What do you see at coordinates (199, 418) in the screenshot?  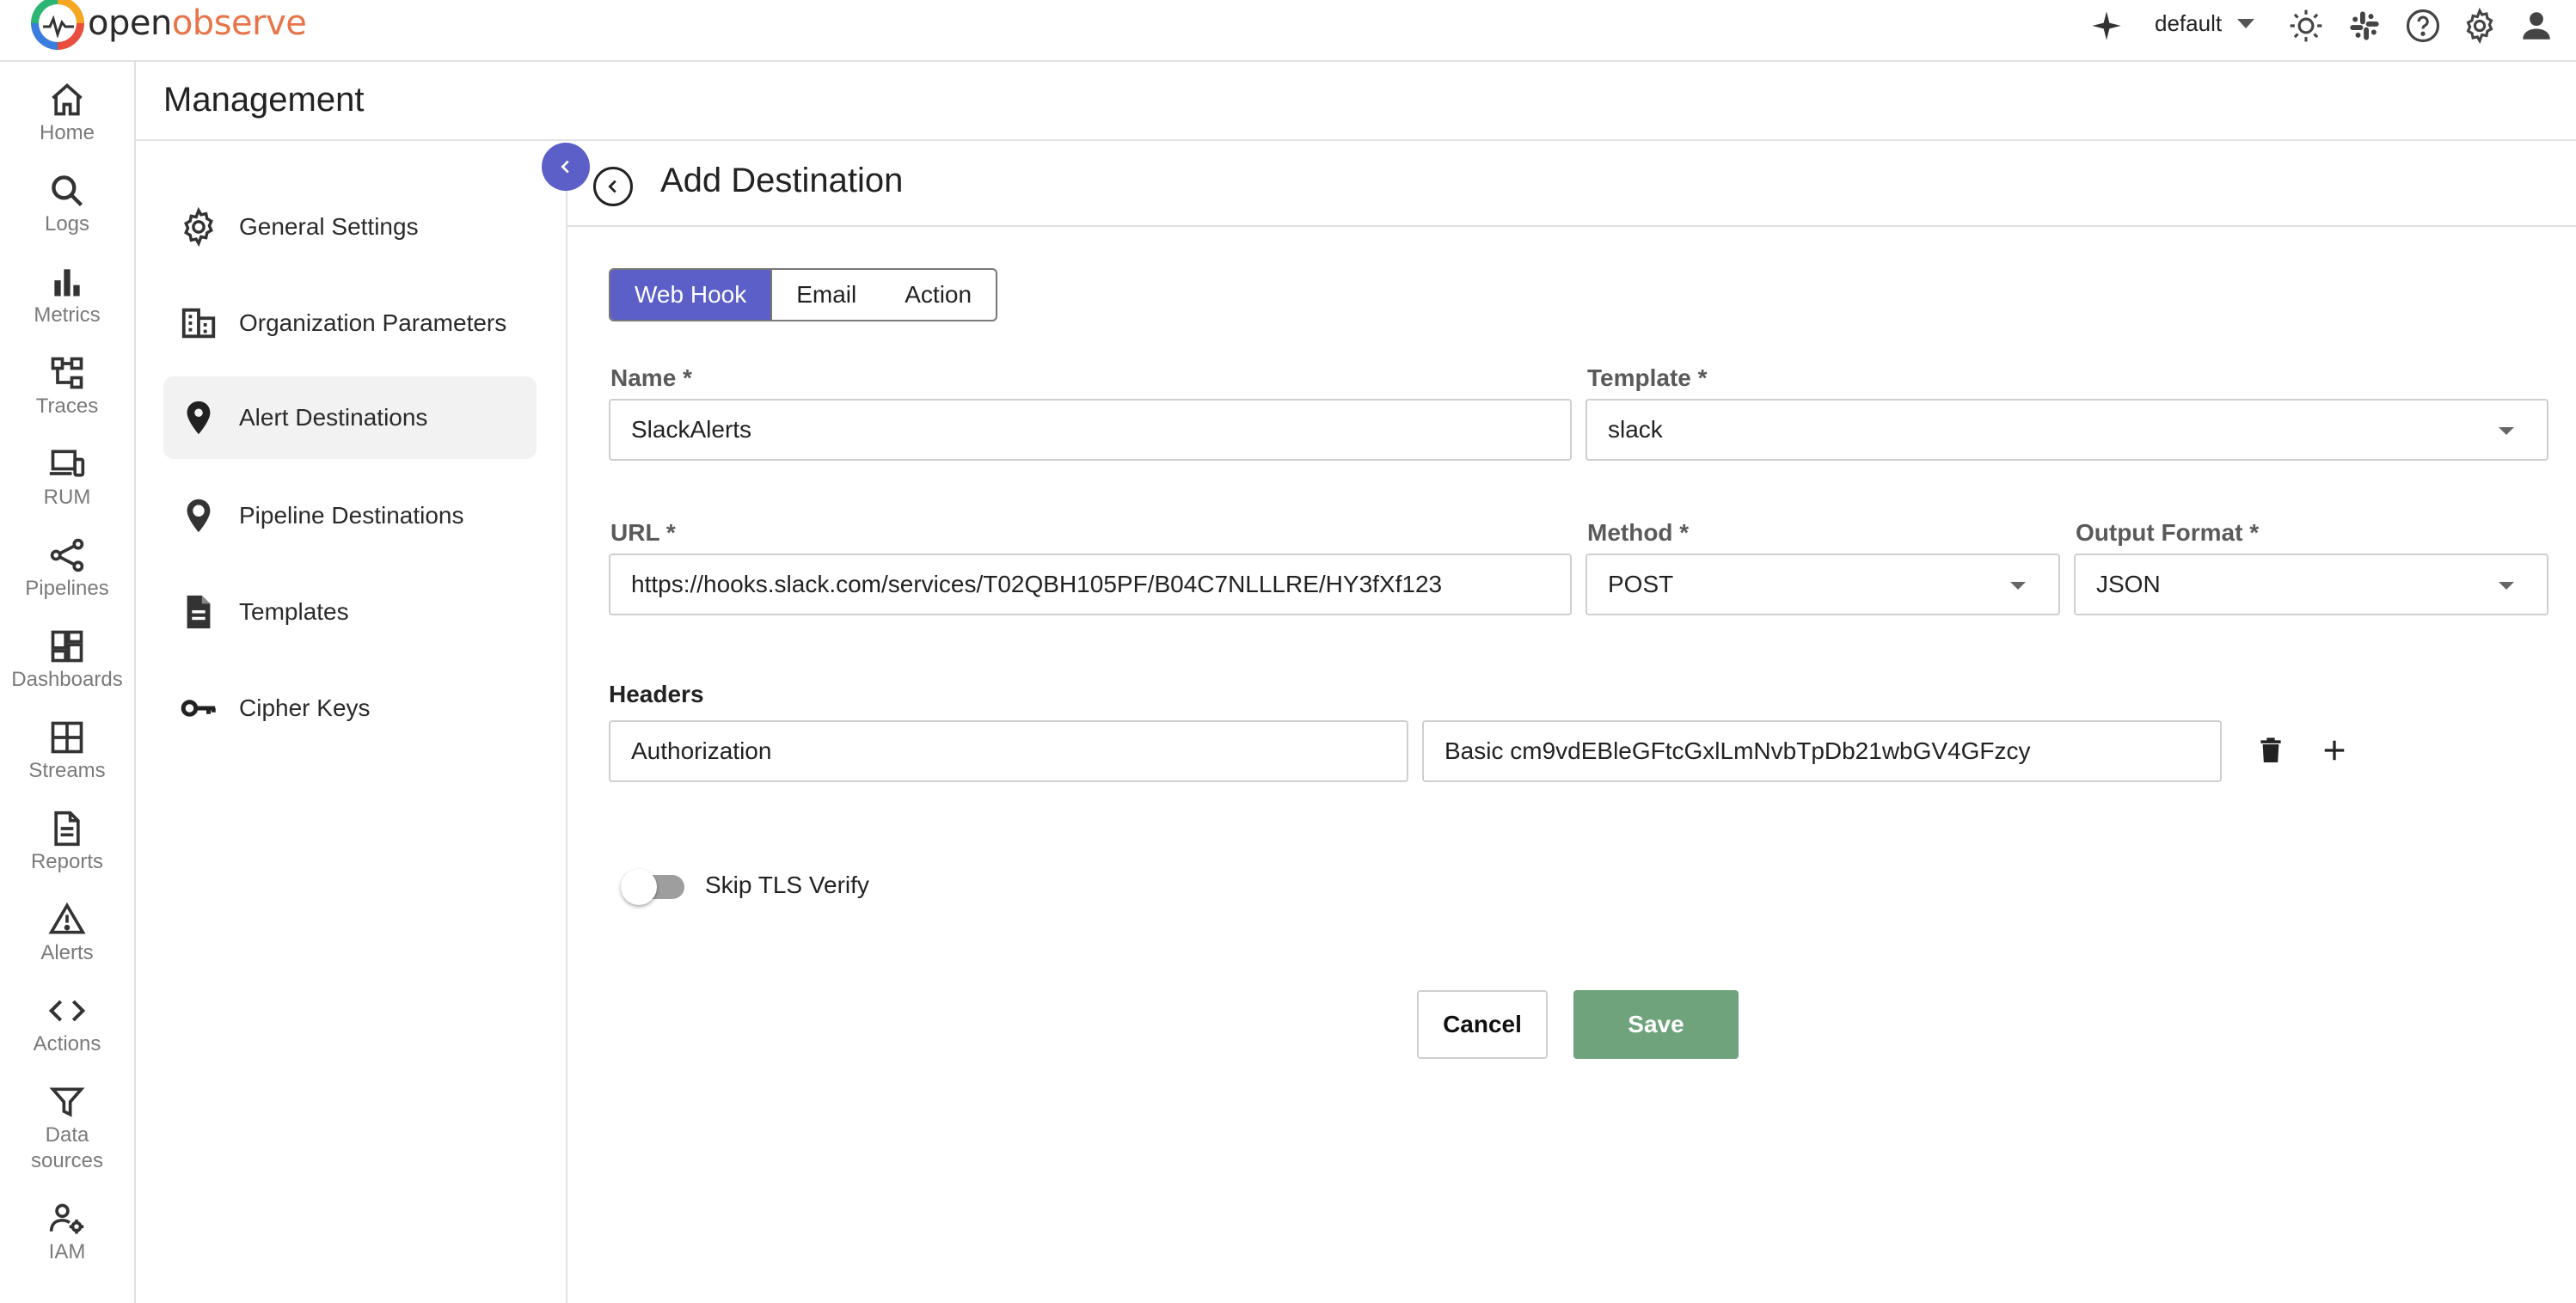 I see `location-pin-icon` at bounding box center [199, 418].